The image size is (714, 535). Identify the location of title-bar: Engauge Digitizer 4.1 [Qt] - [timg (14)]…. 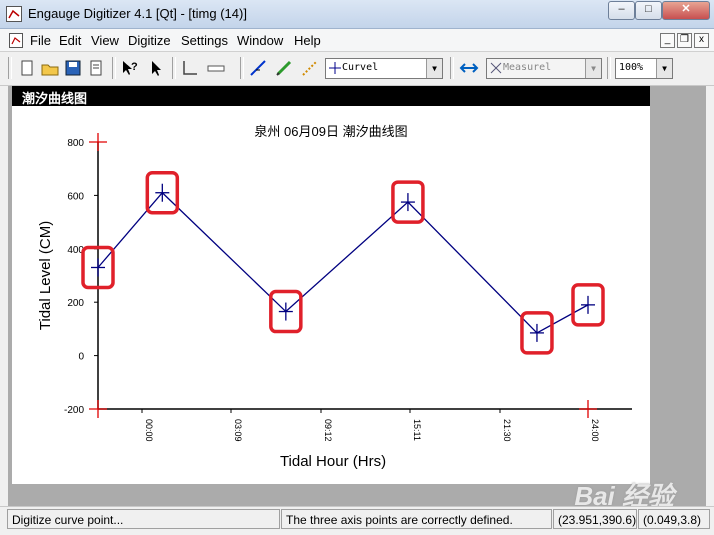
(357, 14).